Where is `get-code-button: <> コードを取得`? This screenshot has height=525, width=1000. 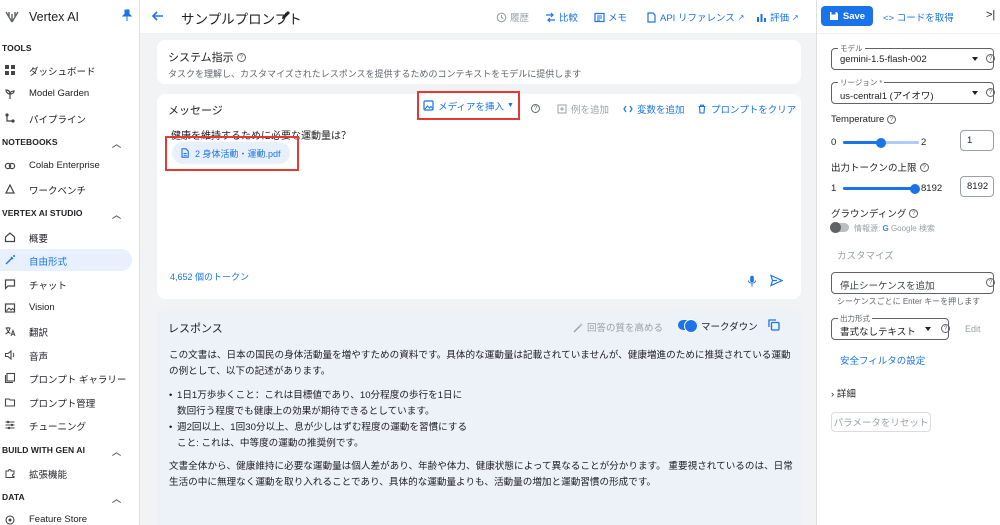 get-code-button: <> コードを取得 is located at coordinates (918, 17).